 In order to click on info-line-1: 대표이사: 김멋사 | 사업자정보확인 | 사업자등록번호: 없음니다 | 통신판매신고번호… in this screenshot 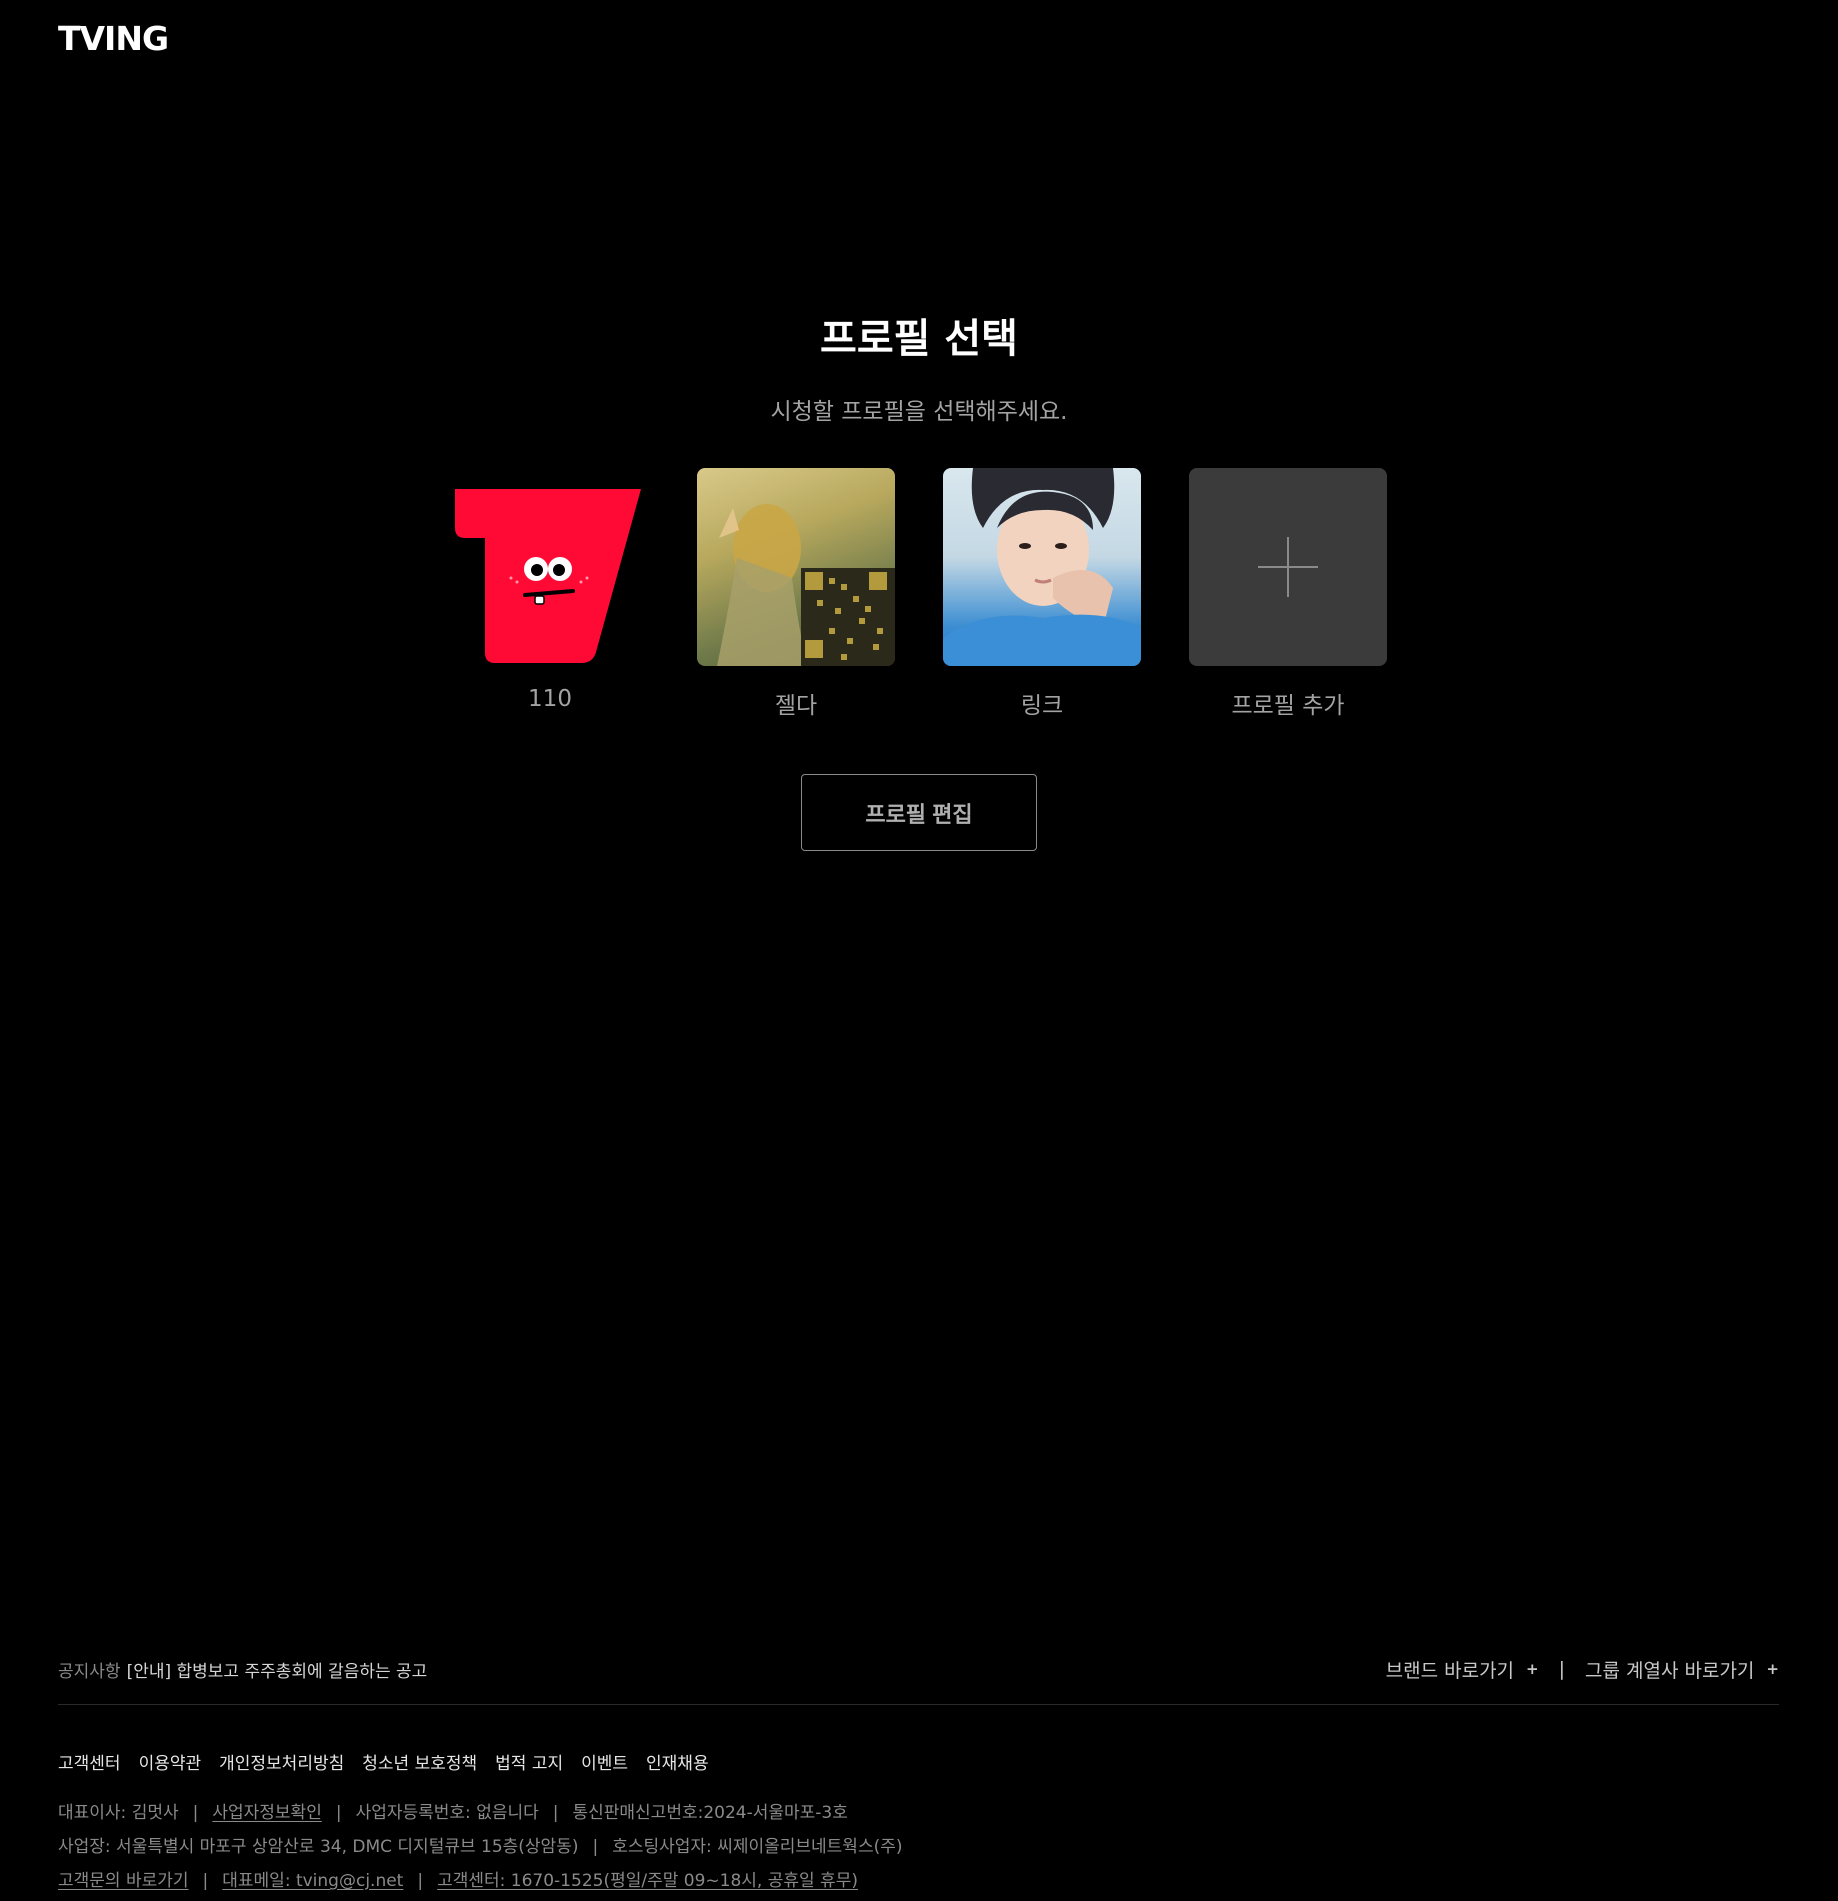, I will do `click(918, 1813)`.